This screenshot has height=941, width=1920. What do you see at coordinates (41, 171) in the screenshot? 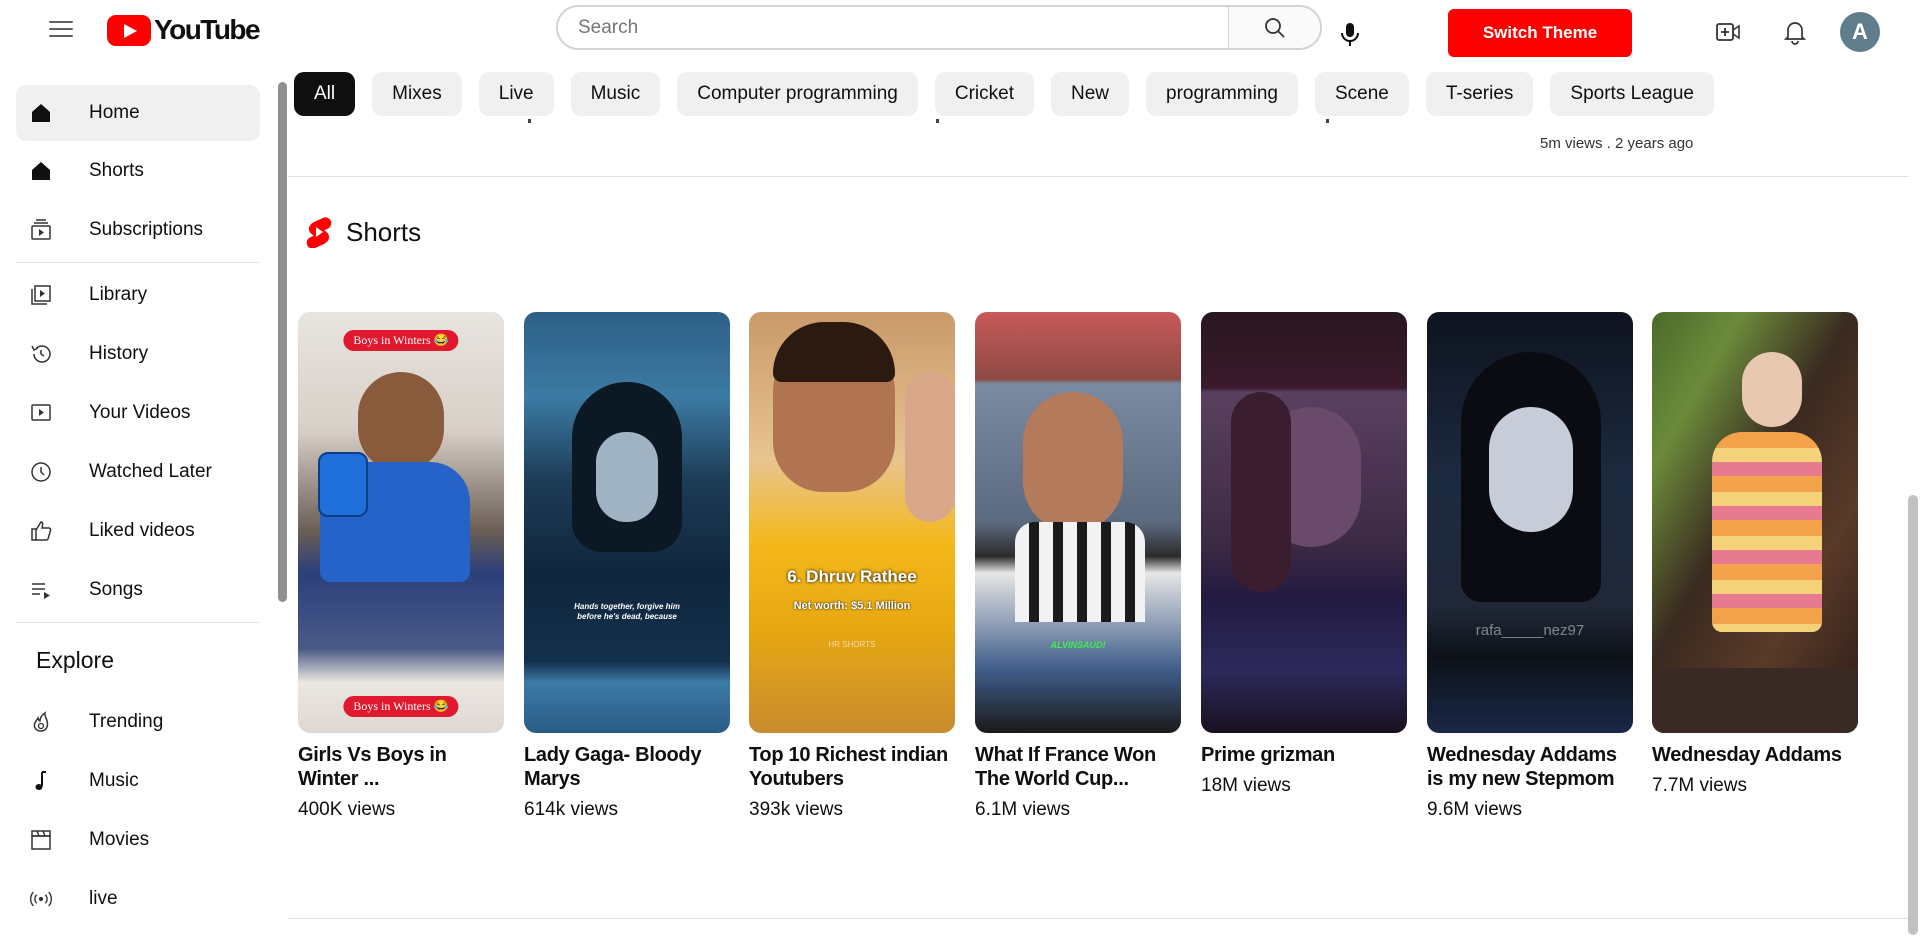
I see `shorts-icon` at bounding box center [41, 171].